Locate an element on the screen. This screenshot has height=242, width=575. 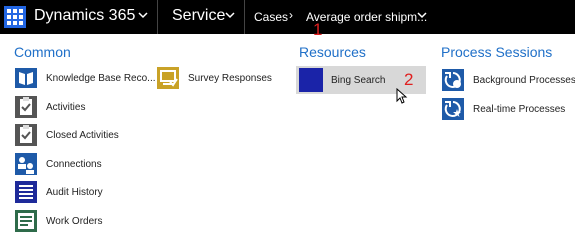
menu-item-audit-history: Audit History is located at coordinates (58, 192).